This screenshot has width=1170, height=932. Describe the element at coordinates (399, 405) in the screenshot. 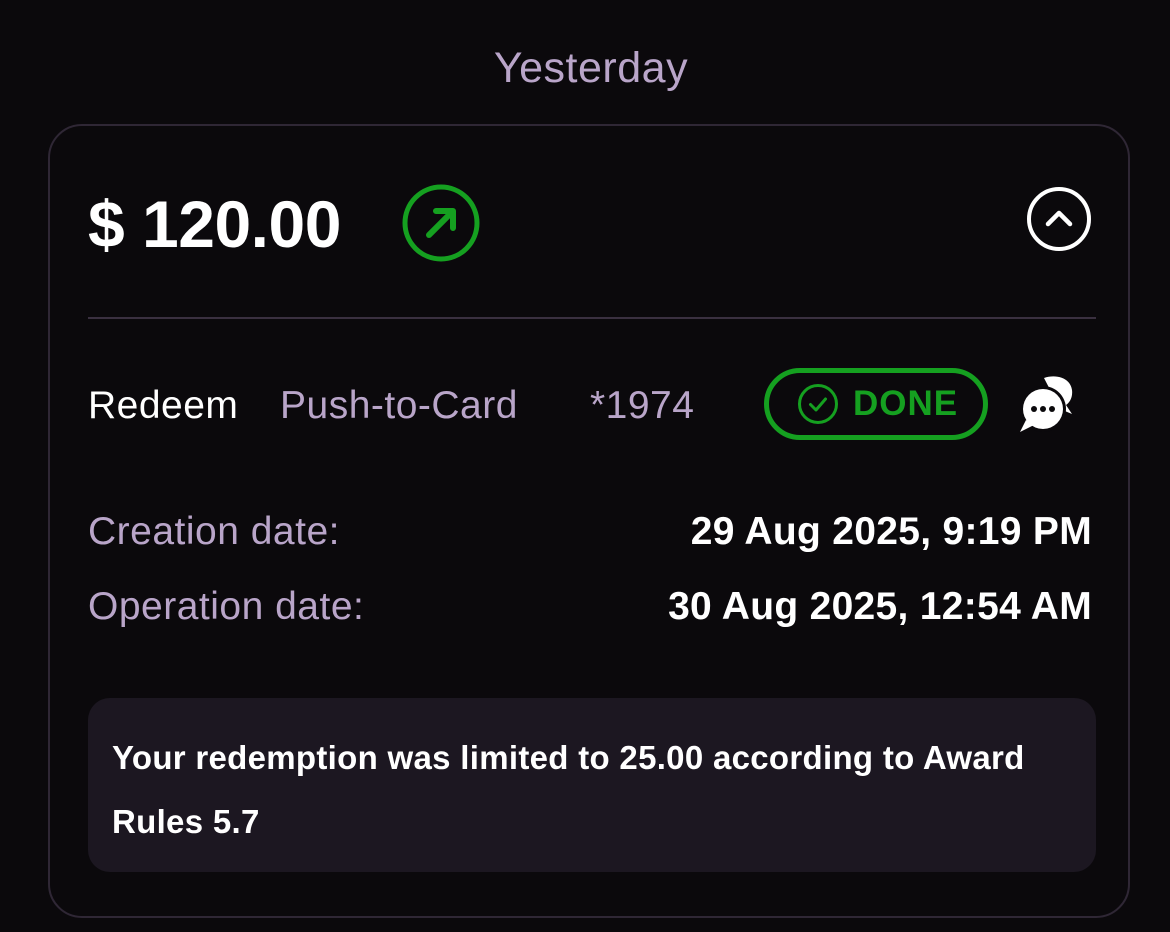

I see `payout-method: Push-to-Card` at that location.